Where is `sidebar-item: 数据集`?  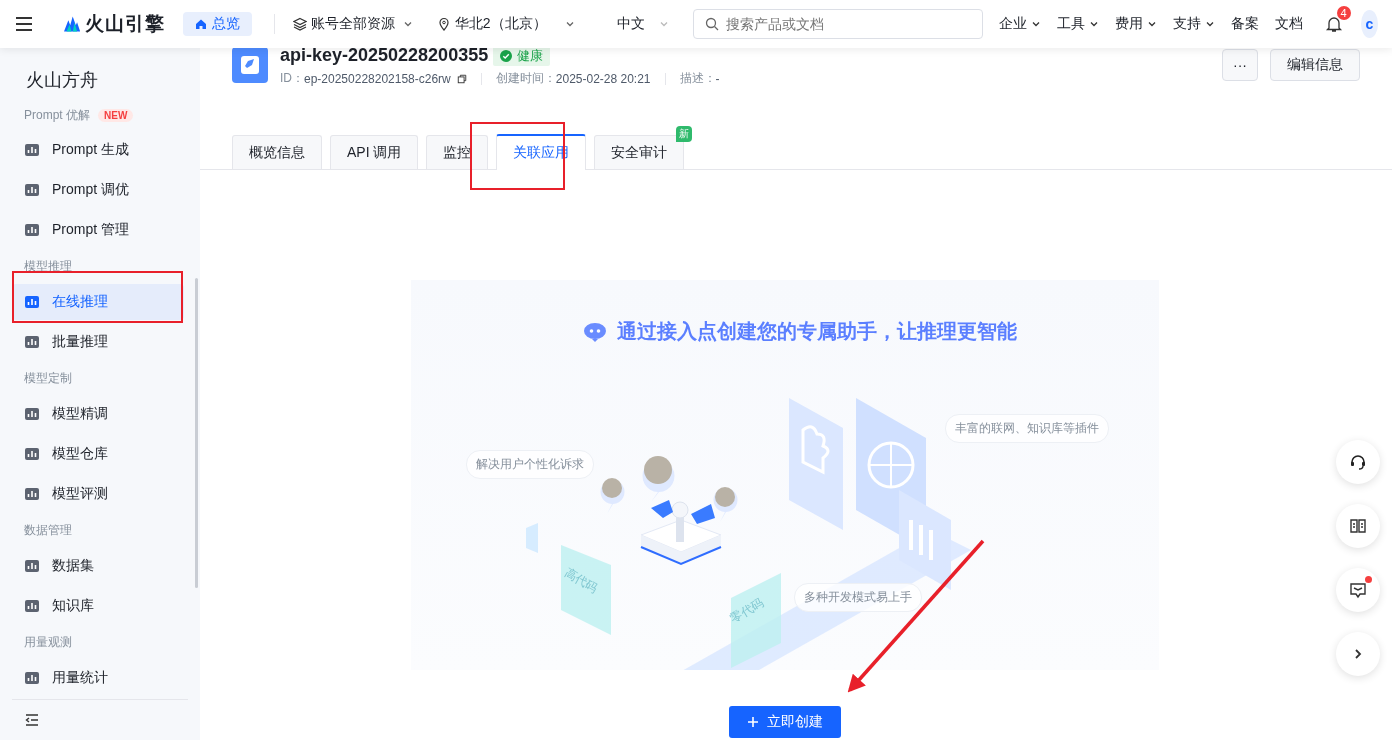
sidebar-item: 数据集 is located at coordinates (98, 566).